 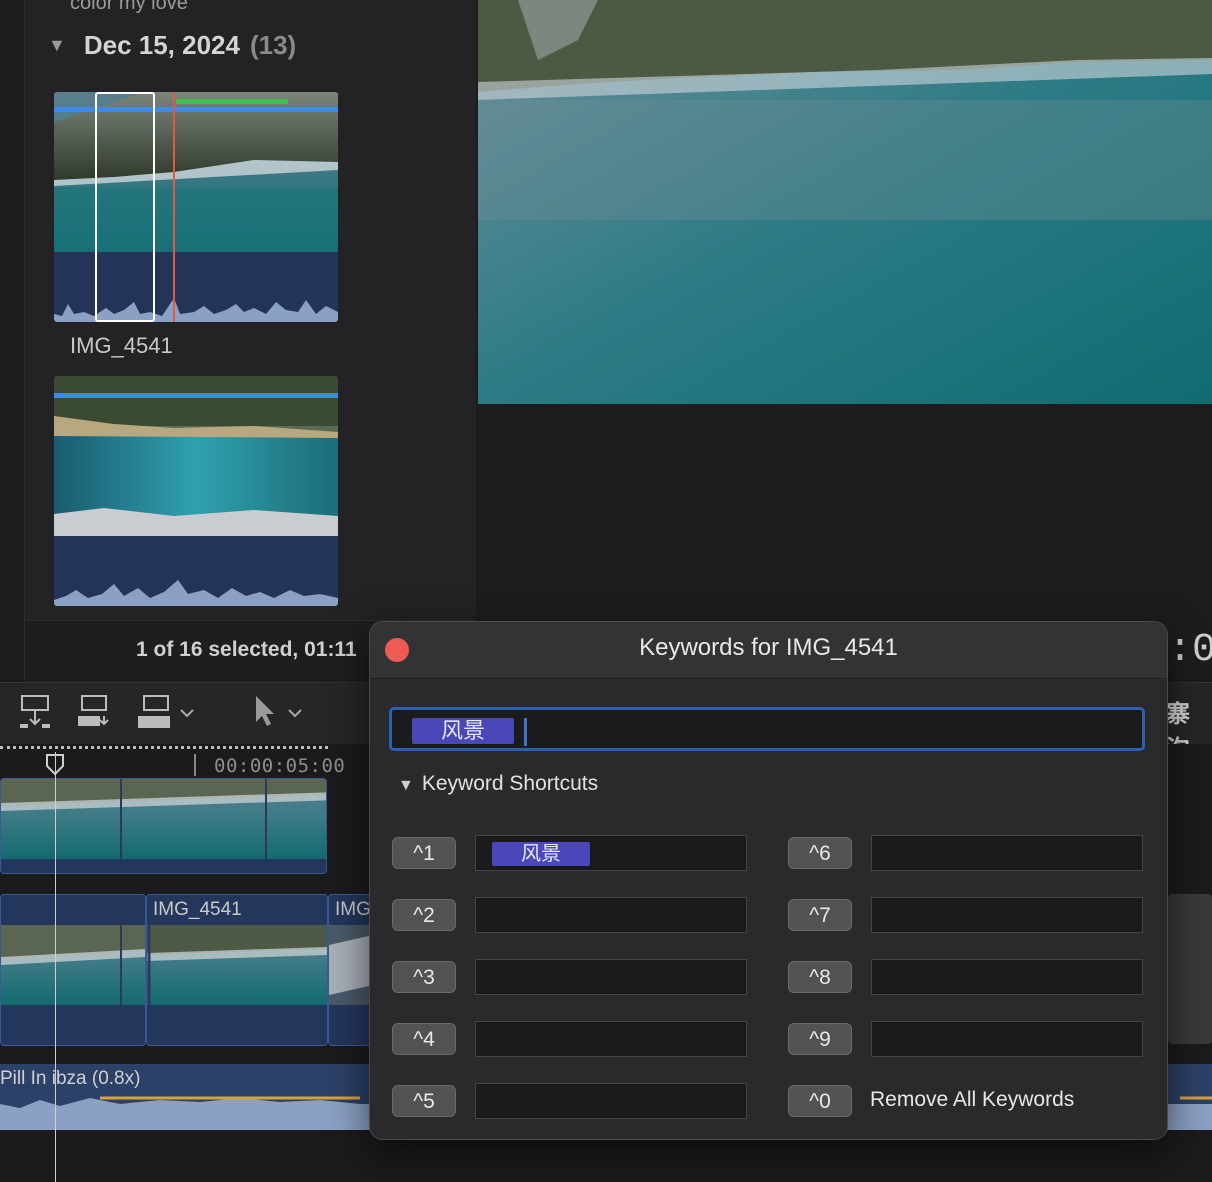 I want to click on clip-name: IMG, so click(x=353, y=909).